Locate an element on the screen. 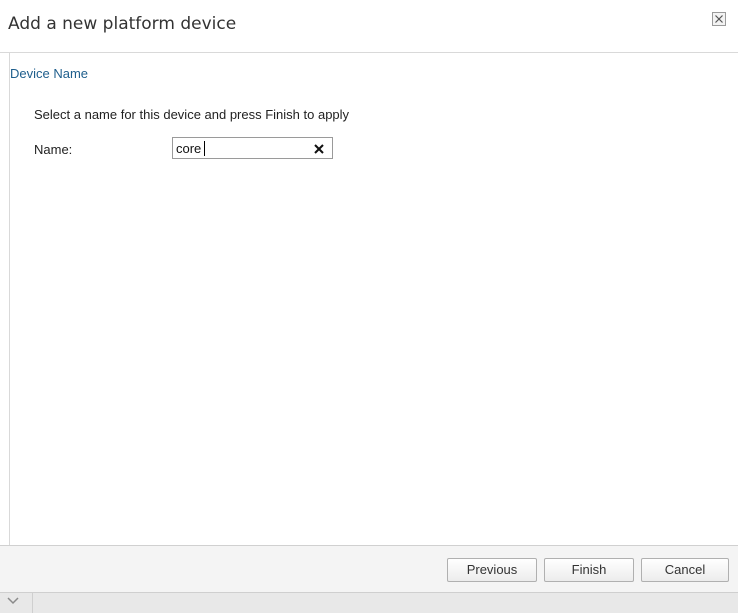  name-field is located at coordinates (252, 148).